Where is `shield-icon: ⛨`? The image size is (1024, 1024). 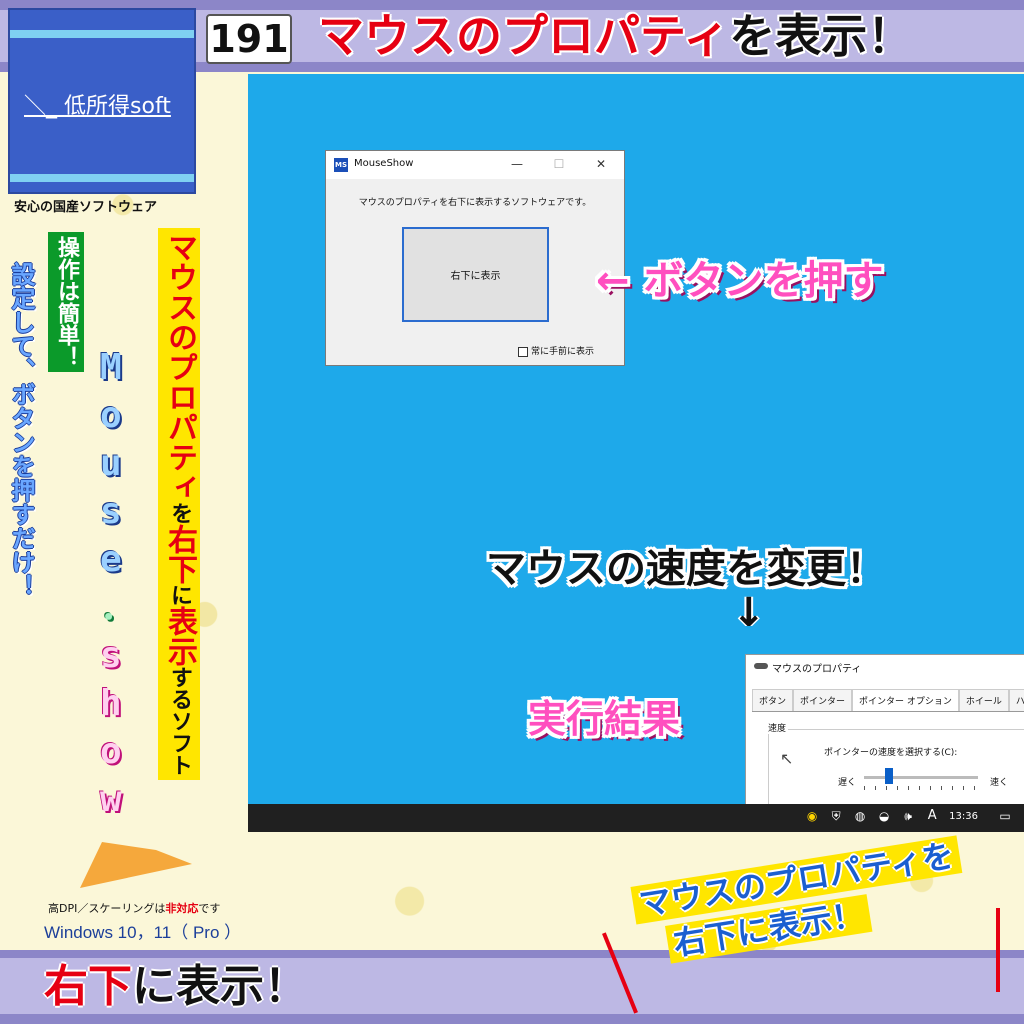 shield-icon: ⛨ is located at coordinates (836, 816).